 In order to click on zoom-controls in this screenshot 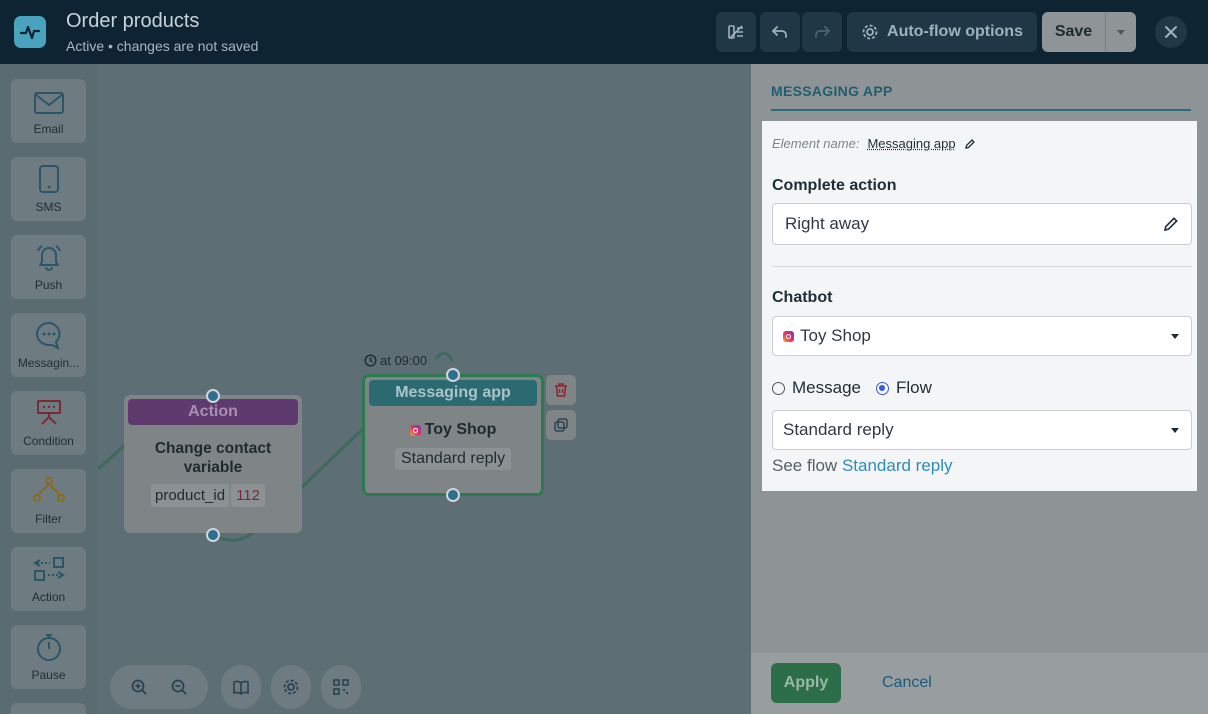, I will do `click(159, 687)`.